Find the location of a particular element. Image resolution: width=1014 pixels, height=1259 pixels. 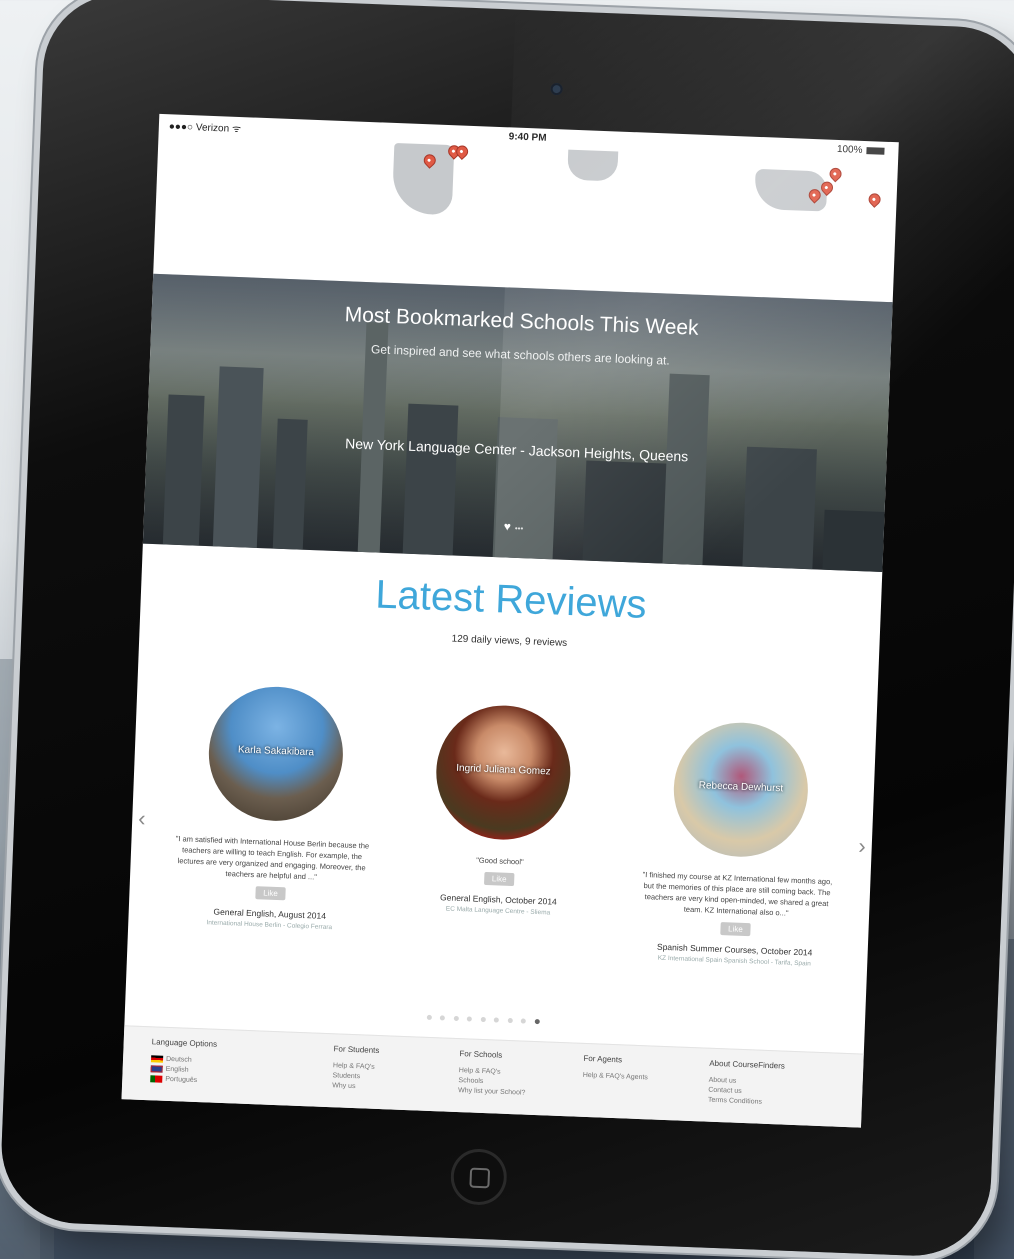

portugal-flag-icon is located at coordinates (156, 1078).